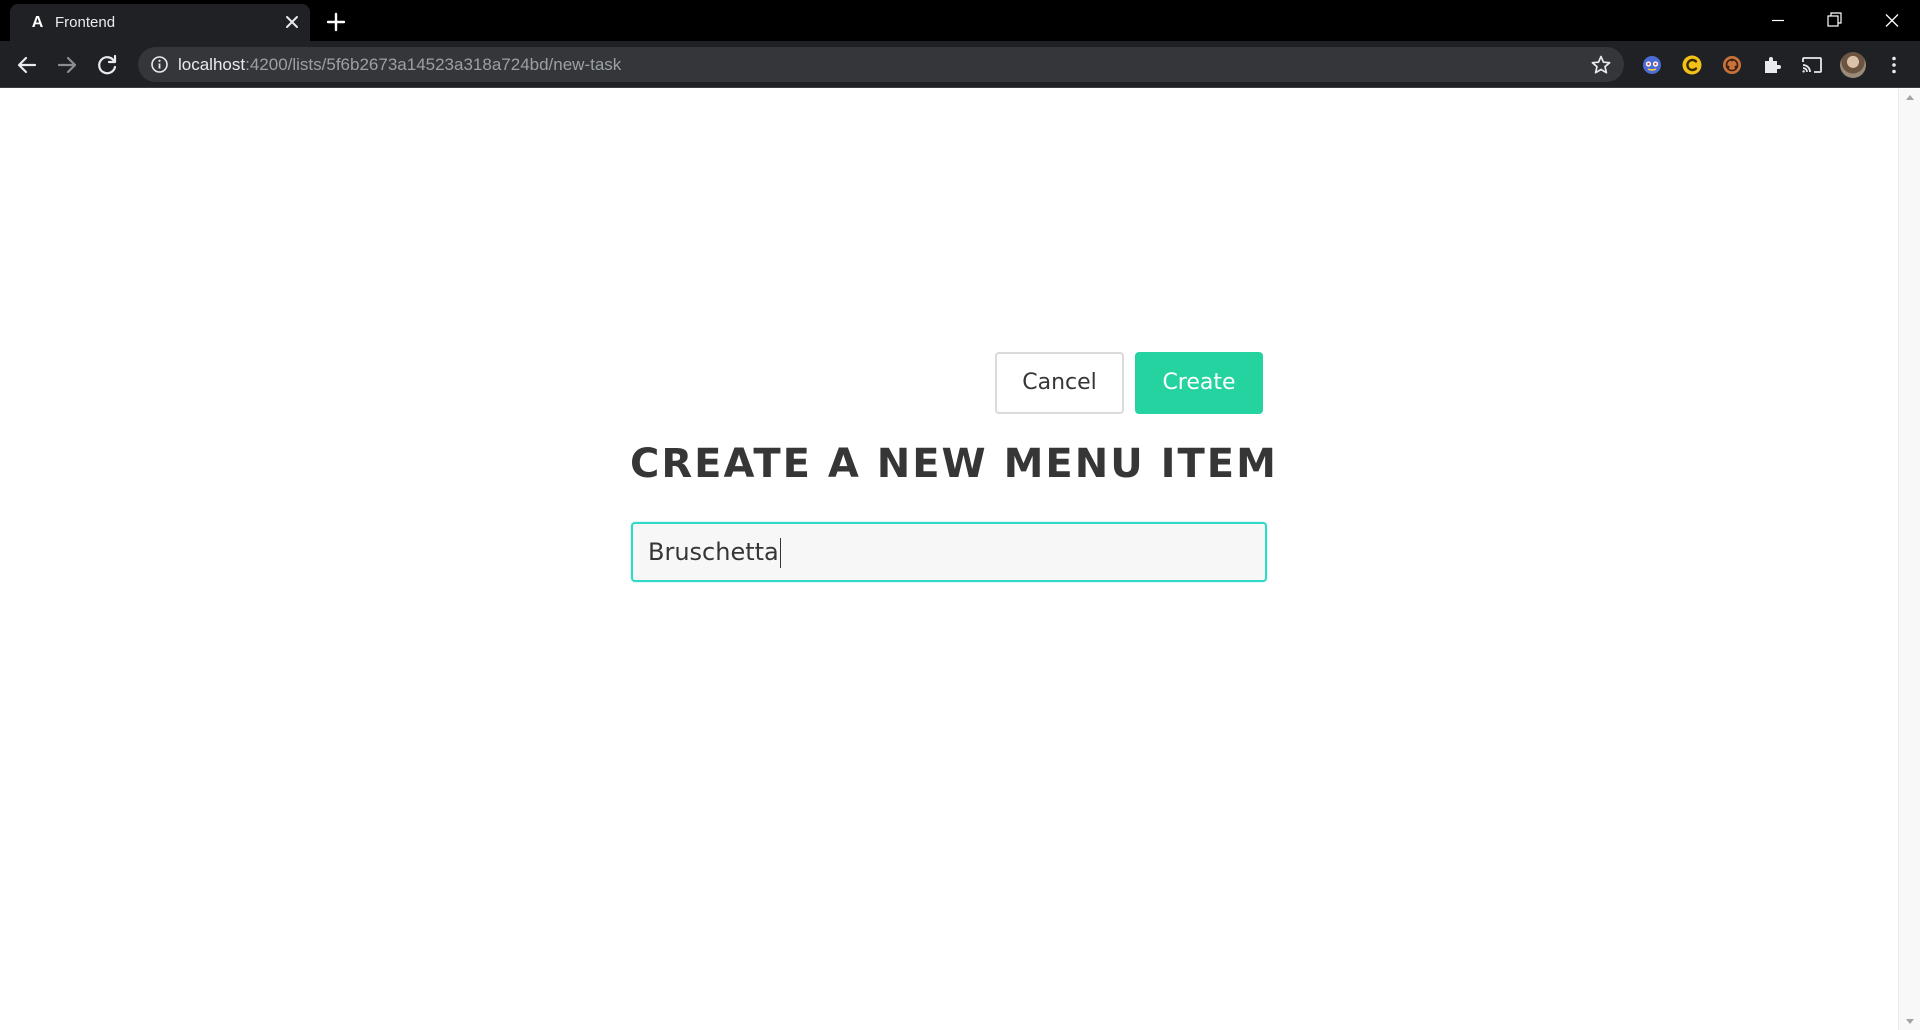  I want to click on item-name-text: Bruschetta, so click(713, 552).